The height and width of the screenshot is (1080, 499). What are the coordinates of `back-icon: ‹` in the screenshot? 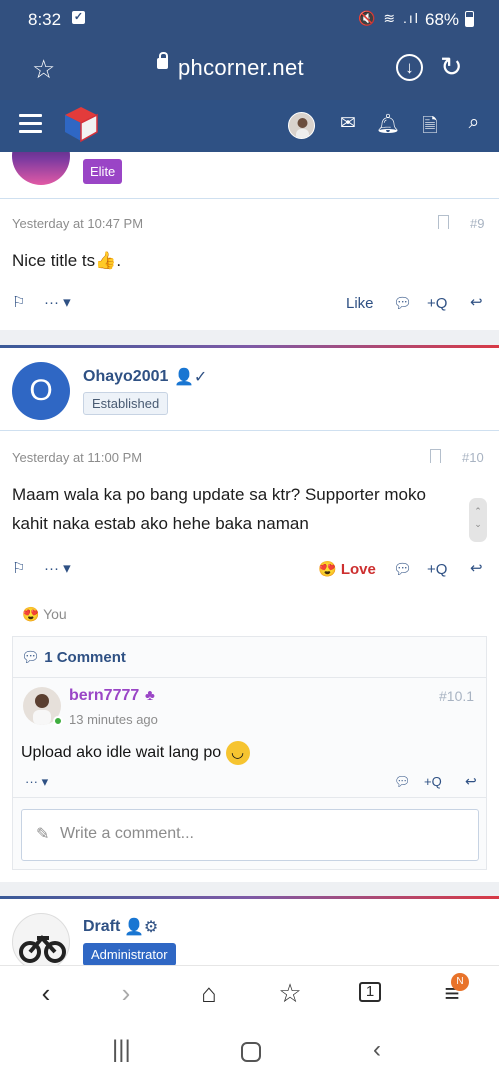 It's located at (46, 993).